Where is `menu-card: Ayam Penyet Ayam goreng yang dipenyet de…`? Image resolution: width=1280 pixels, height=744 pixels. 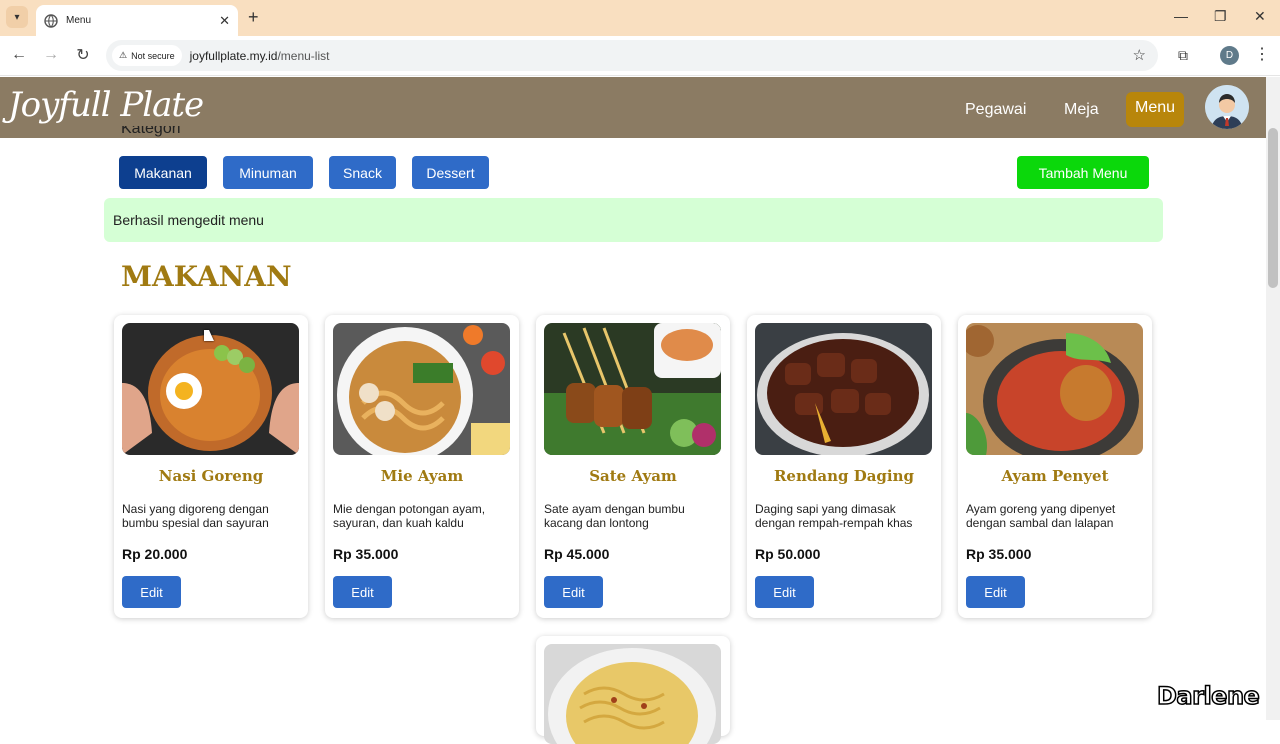
menu-card: Ayam Penyet Ayam goreng yang dipenyet de… is located at coordinates (1055, 466).